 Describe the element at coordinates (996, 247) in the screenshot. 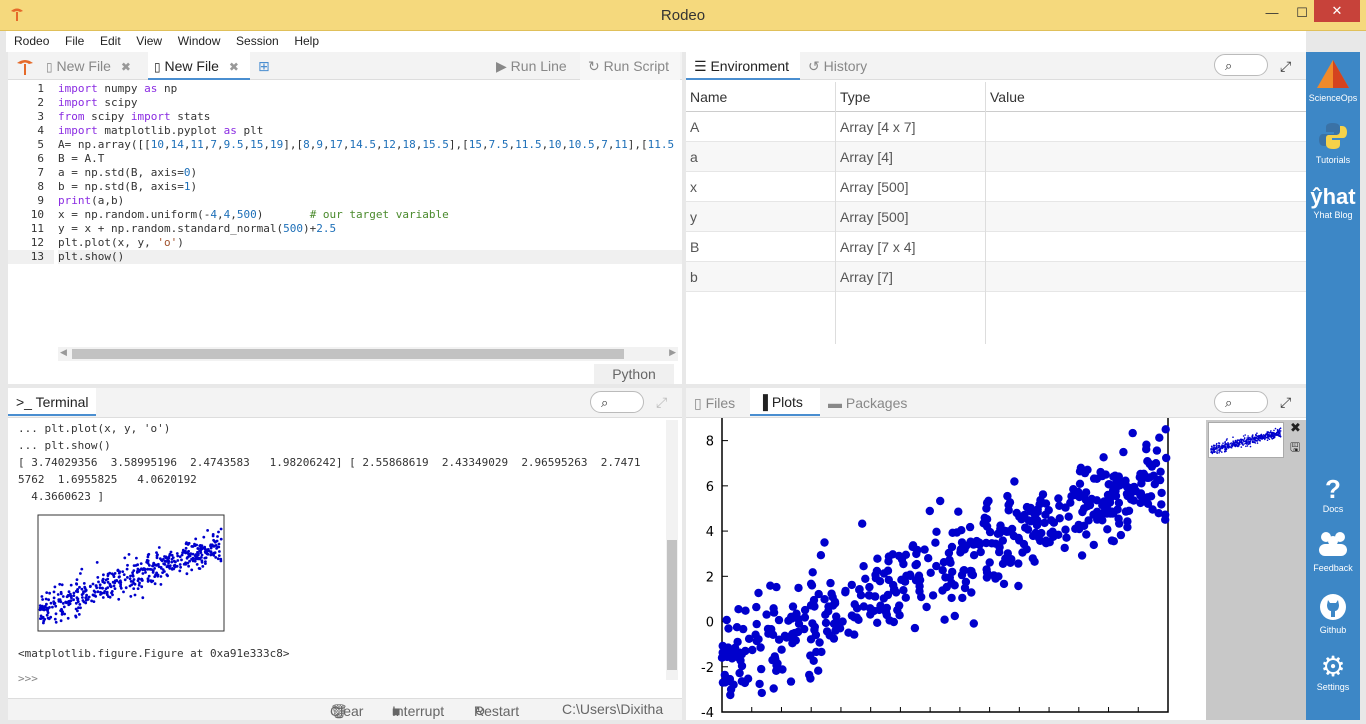

I see `table-row: B Array [7 x 4]` at that location.